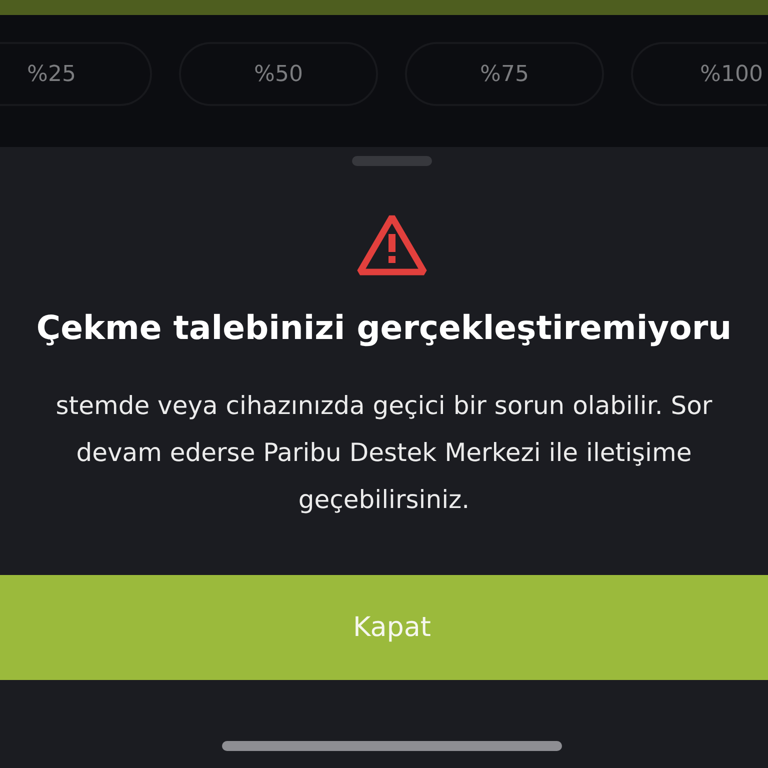 Image resolution: width=768 pixels, height=768 pixels. Describe the element at coordinates (392, 161) in the screenshot. I see `drag-handle` at that location.